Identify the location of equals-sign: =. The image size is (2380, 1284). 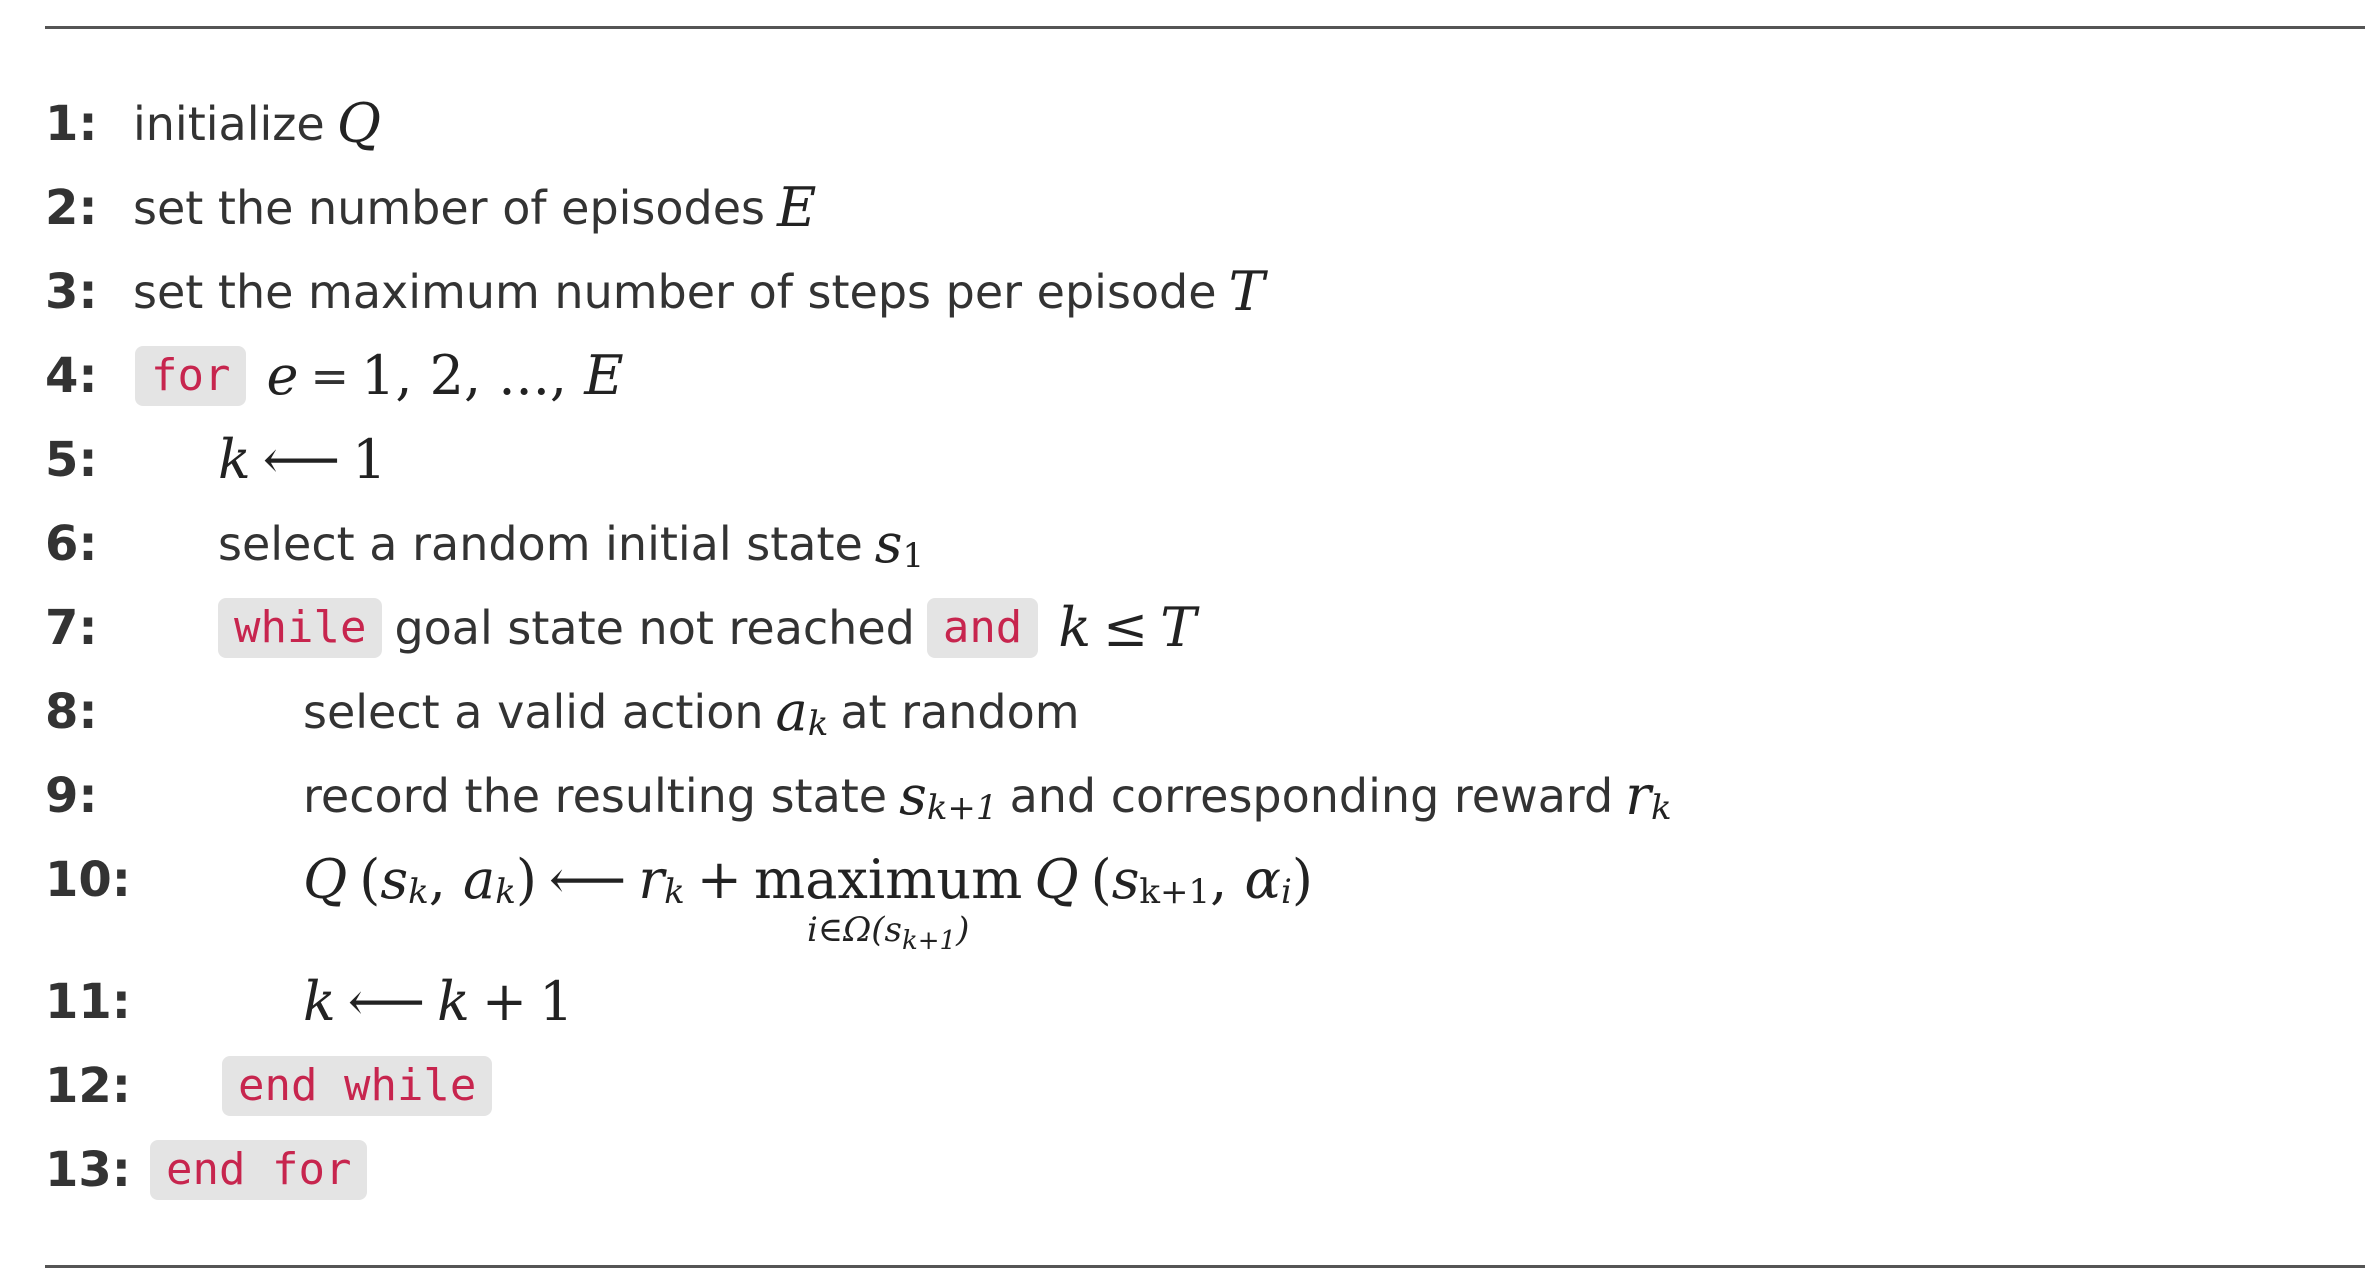
(329, 376).